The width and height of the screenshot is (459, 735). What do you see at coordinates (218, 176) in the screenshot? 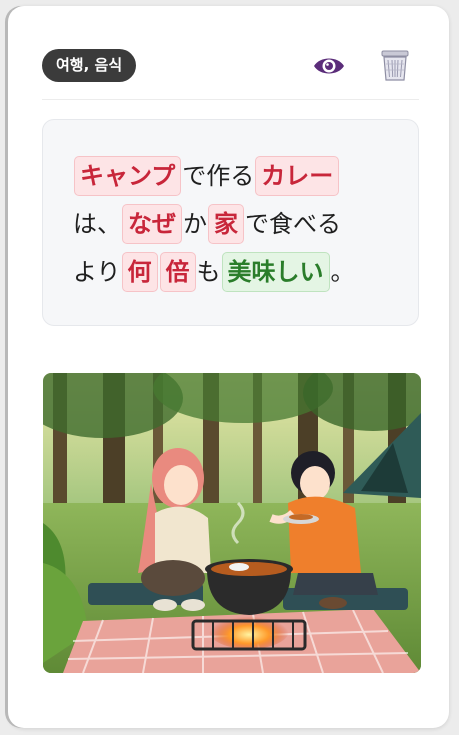
I see `sentence-text: で作る` at bounding box center [218, 176].